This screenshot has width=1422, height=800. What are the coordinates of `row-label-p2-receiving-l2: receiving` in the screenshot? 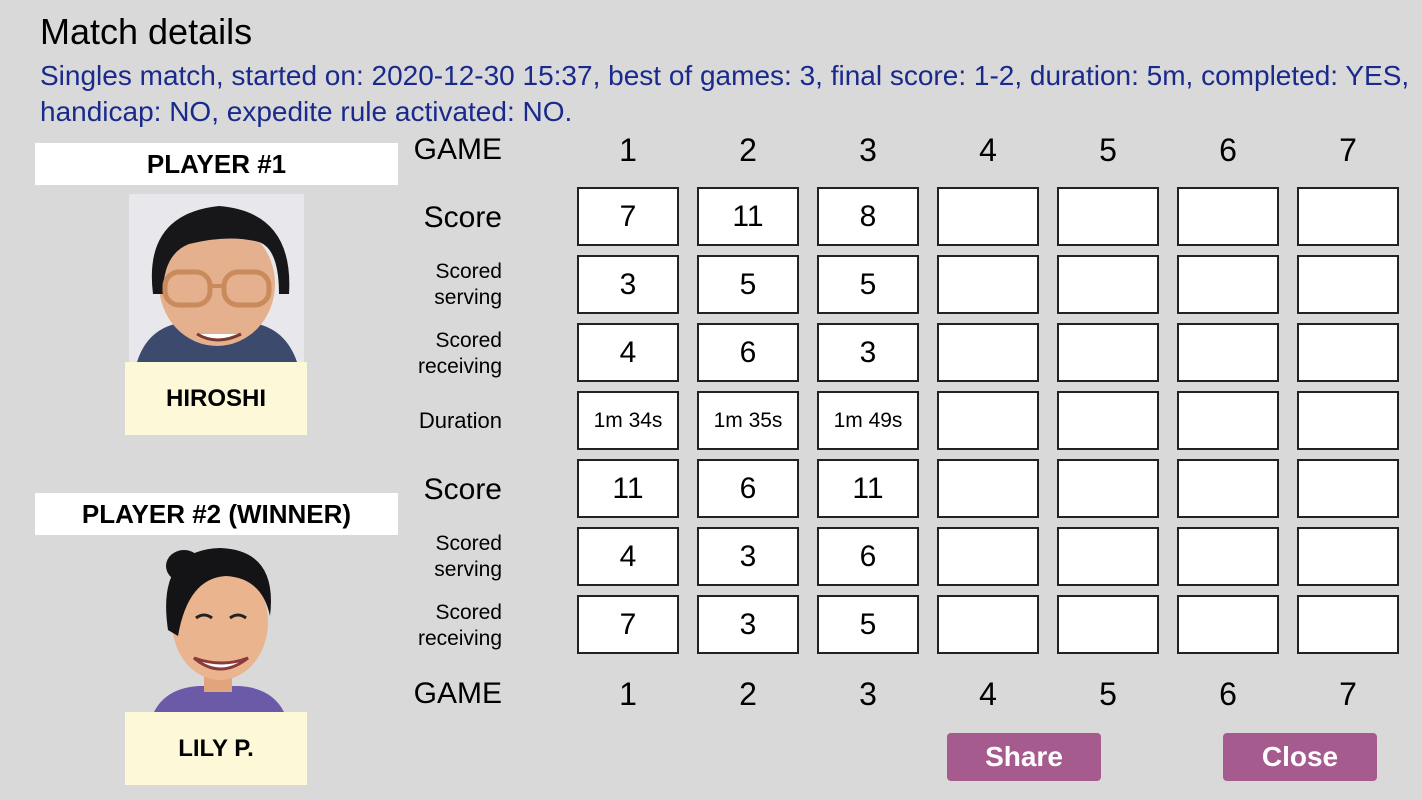 It's located at (459, 638).